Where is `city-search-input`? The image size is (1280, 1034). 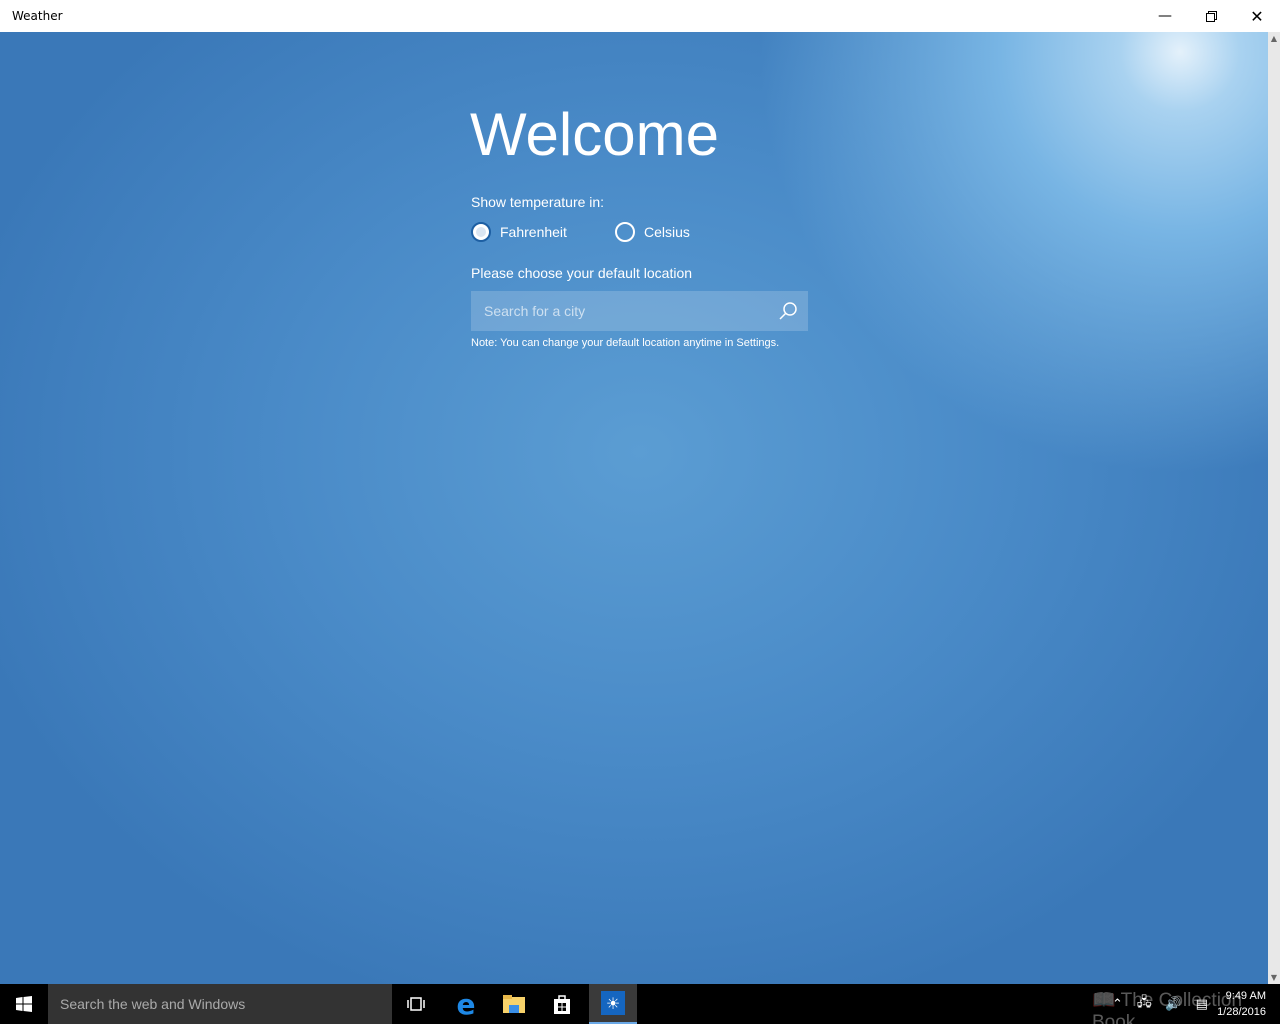 city-search-input is located at coordinates (619, 311).